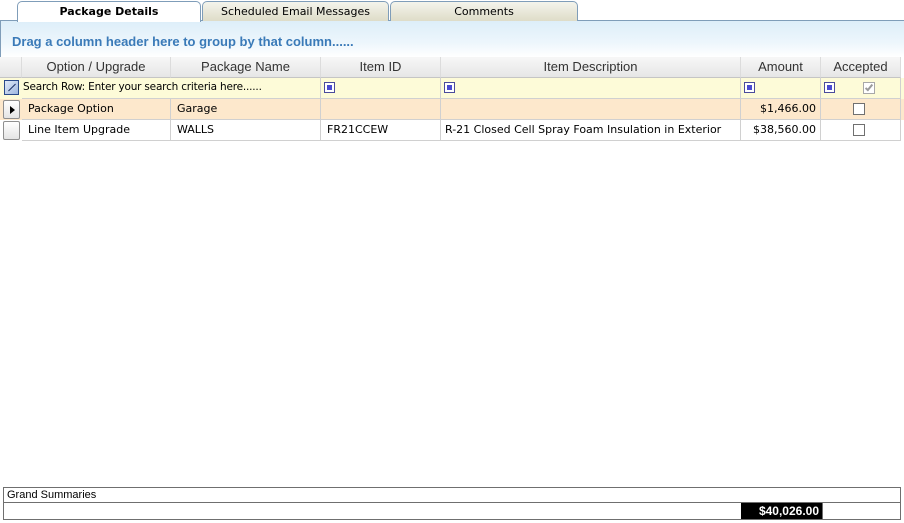 This screenshot has height=523, width=904. I want to click on check-icon, so click(869, 87).